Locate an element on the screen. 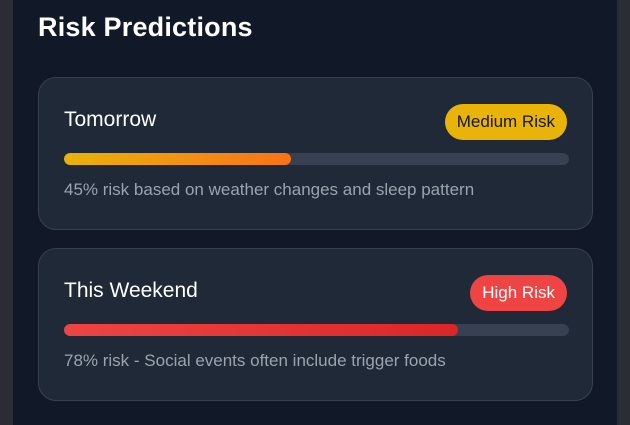 The image size is (630, 425). prediction-label: Tomorrow is located at coordinates (110, 119).